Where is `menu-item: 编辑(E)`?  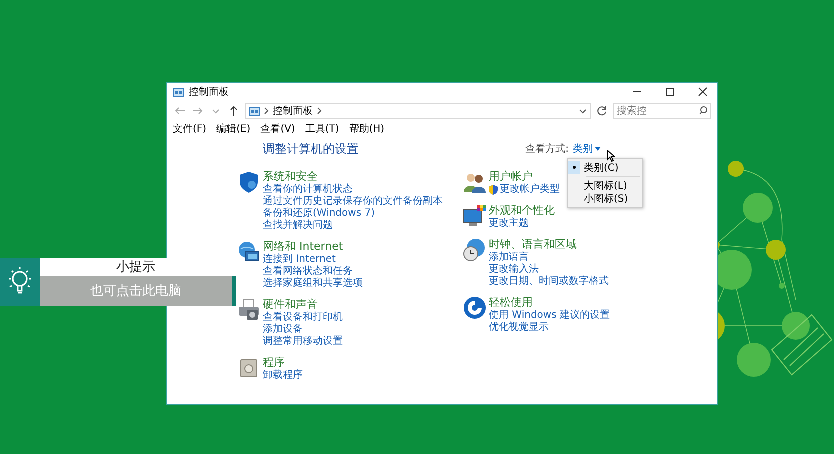
menu-item: 编辑(E) is located at coordinates (233, 129).